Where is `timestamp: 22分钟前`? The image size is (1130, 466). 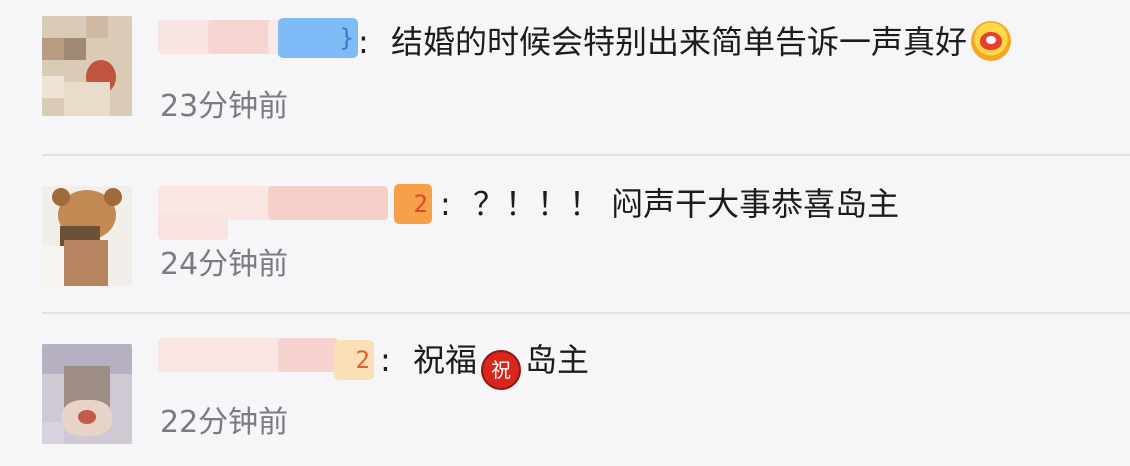 timestamp: 22分钟前 is located at coordinates (224, 422).